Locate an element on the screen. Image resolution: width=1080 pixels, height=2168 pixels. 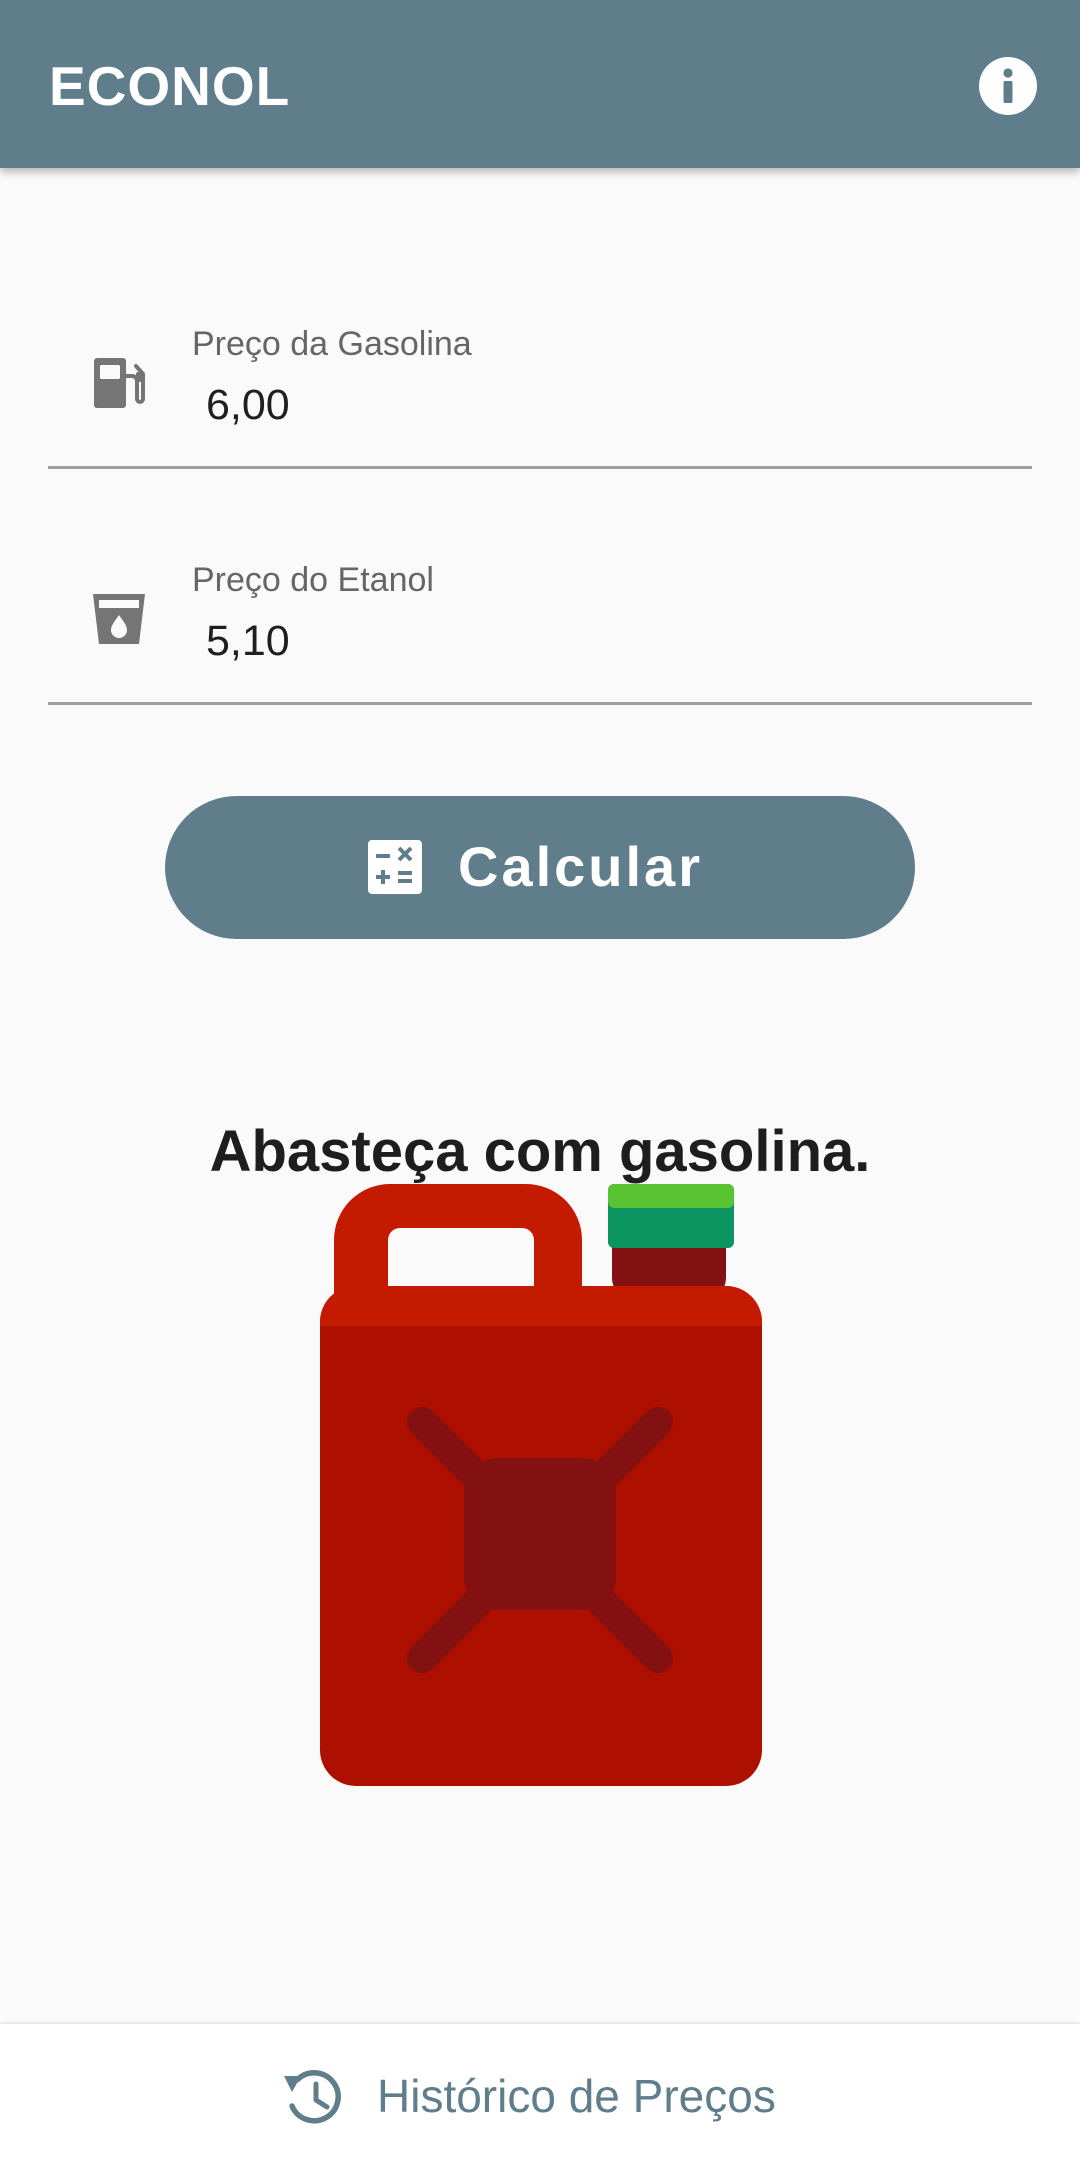
gasoline-price-label: Preço da Gasolina is located at coordinates (332, 344).